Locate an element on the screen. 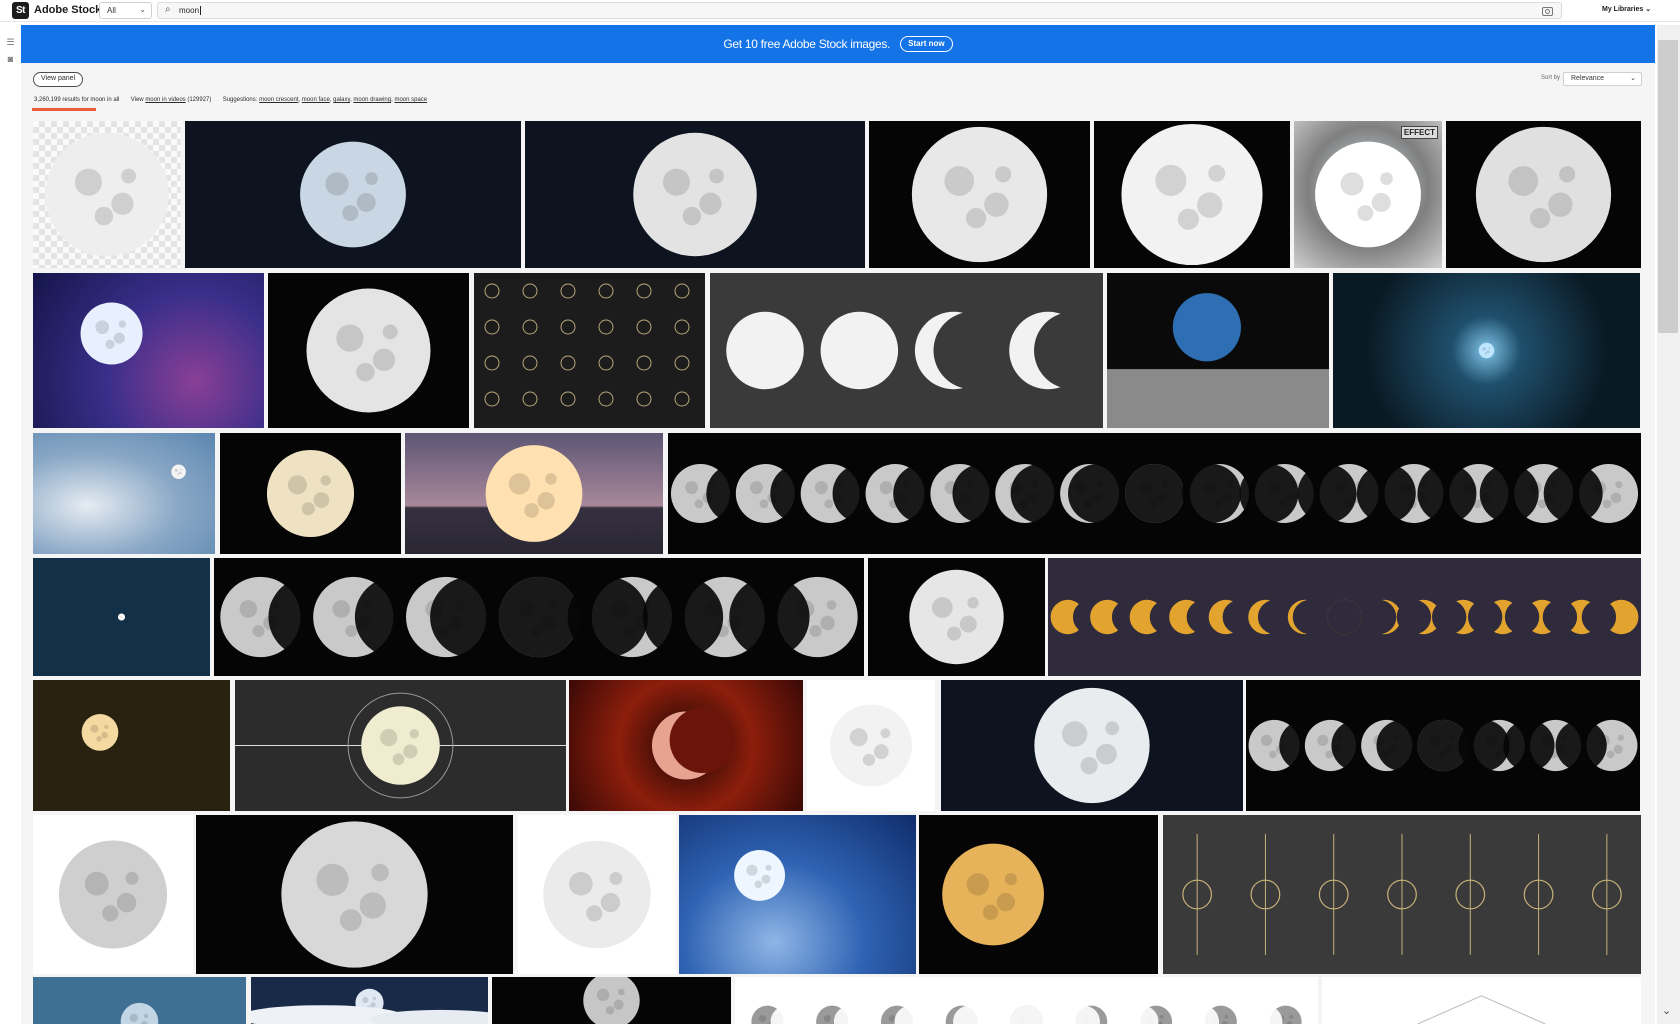  camera-icon is located at coordinates (1547, 11).